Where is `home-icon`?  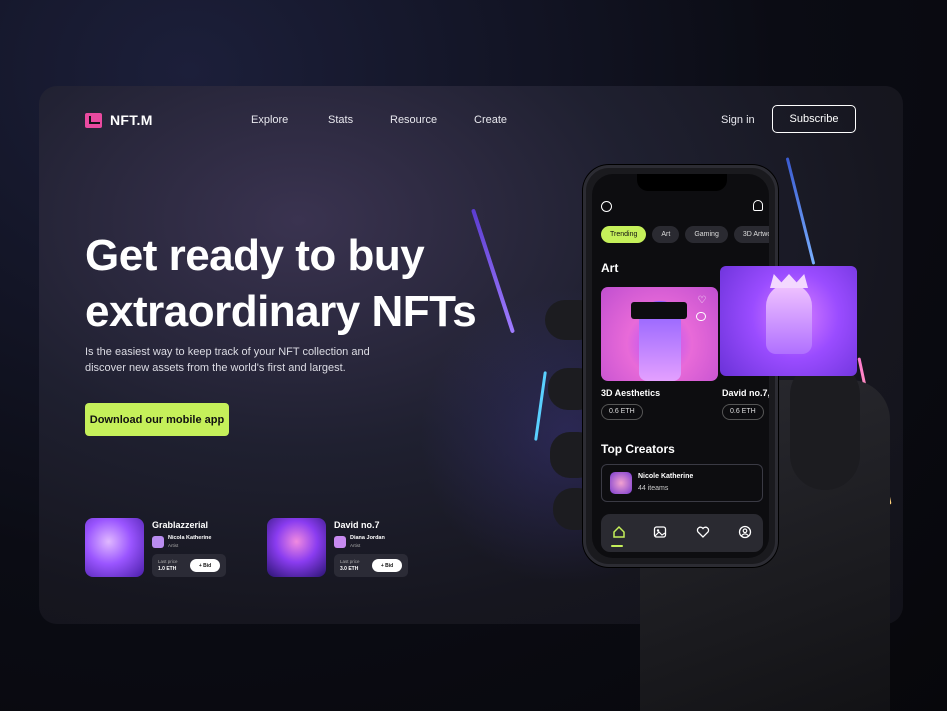
home-icon is located at coordinates (619, 532).